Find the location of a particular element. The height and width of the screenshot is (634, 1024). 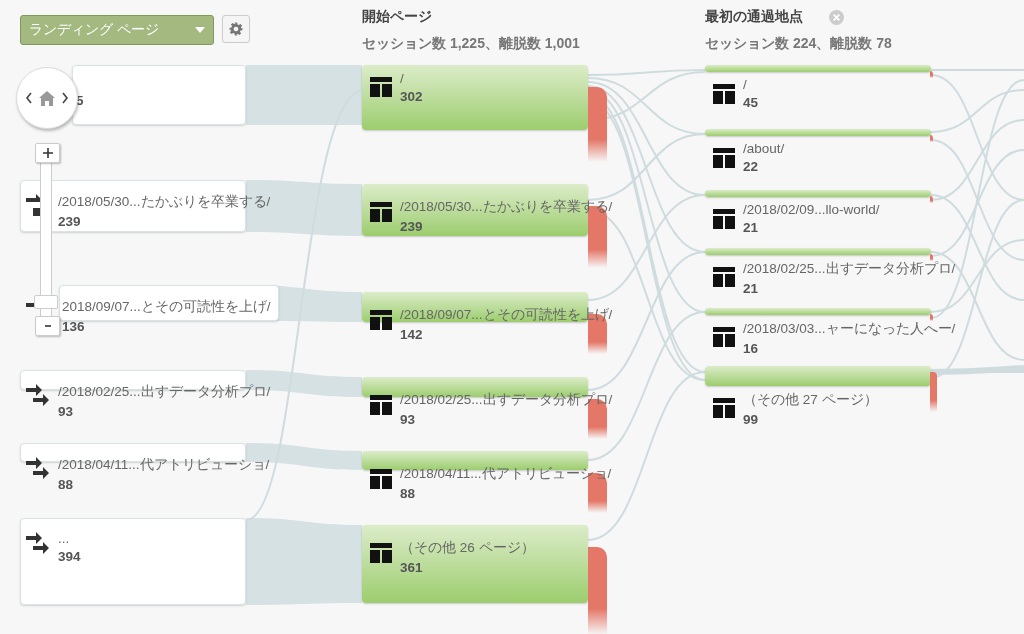

session-count: 394 is located at coordinates (69, 556).